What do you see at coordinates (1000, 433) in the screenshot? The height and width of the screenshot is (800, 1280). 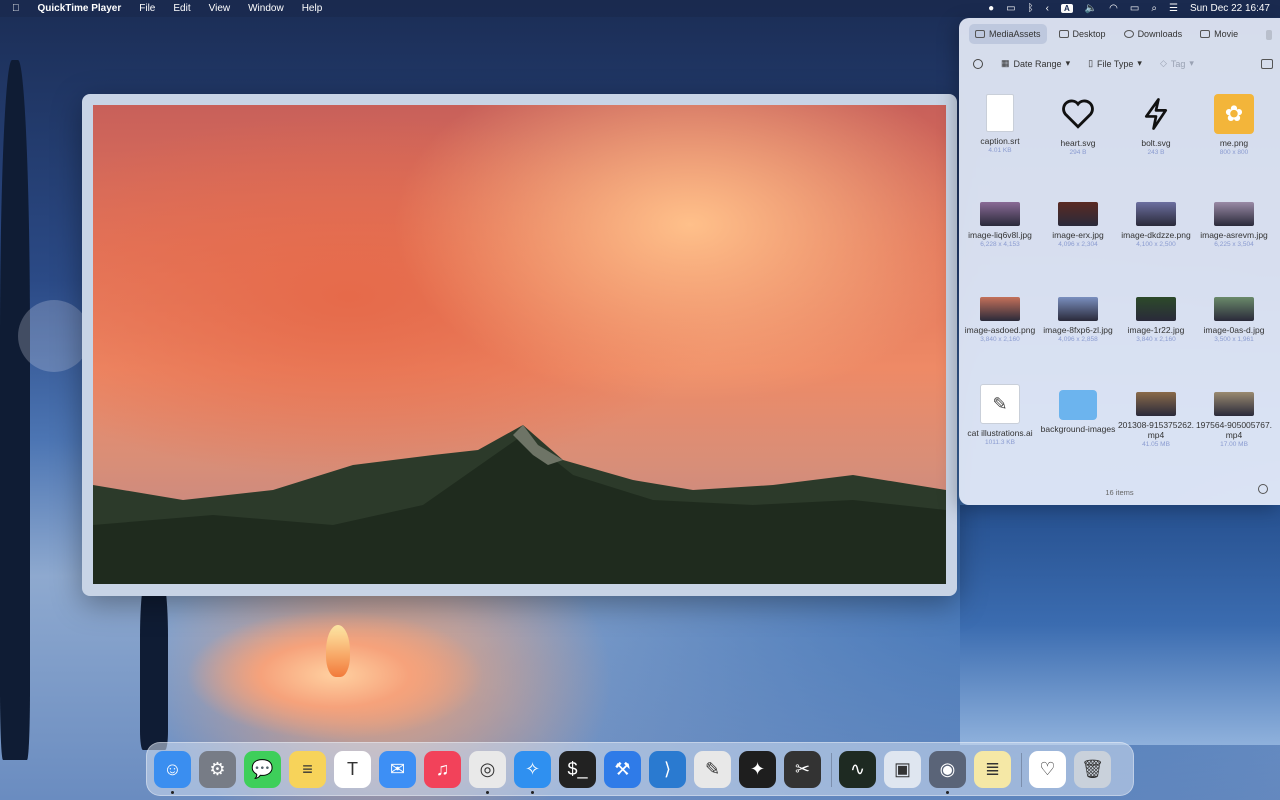 I see `file-name: cat illustrations.ai` at bounding box center [1000, 433].